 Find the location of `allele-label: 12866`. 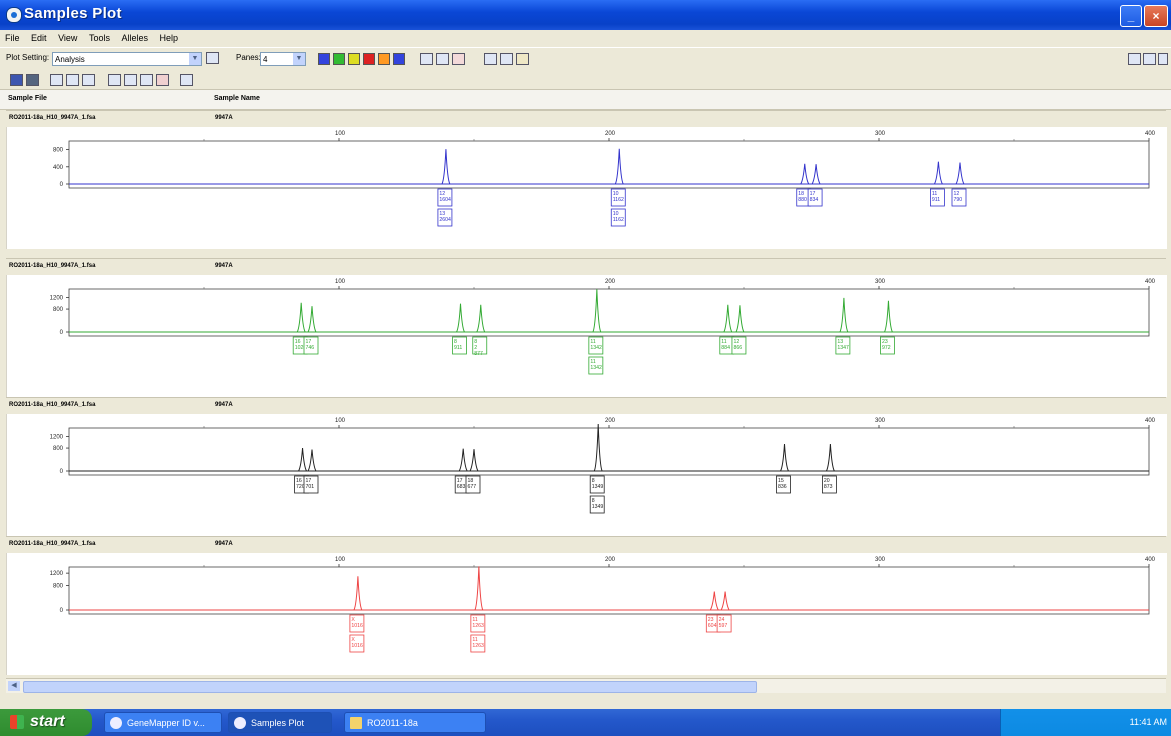

allele-label: 12866 is located at coordinates (739, 345).